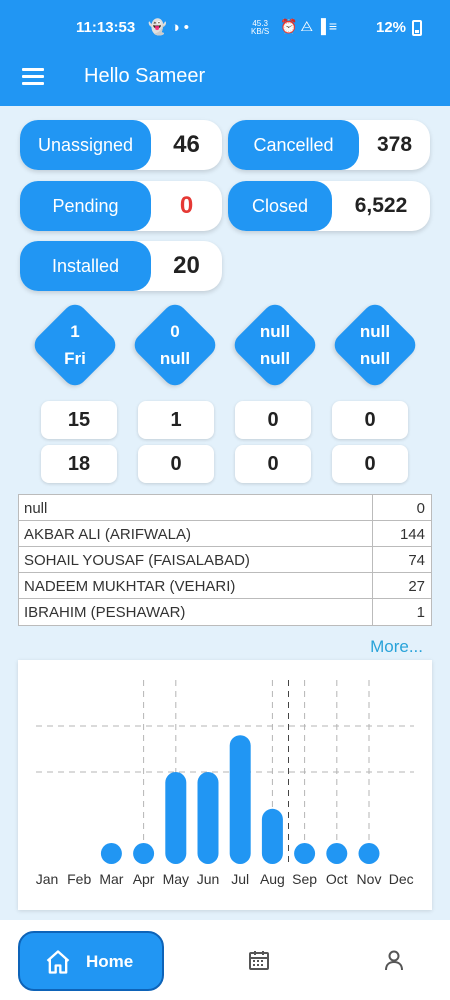 The image size is (450, 1000). I want to click on table-row: IBRAHIM (PESHAWAR) 1, so click(225, 612).